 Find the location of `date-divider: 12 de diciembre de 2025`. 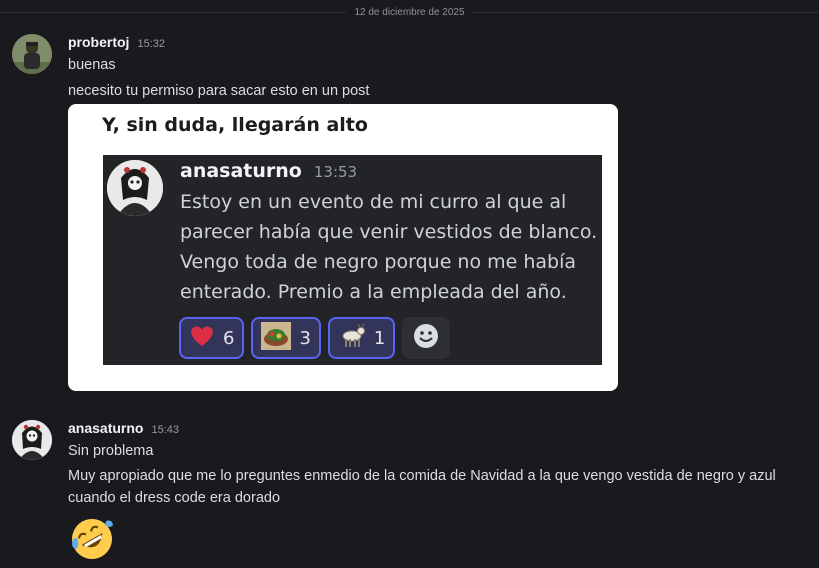

date-divider: 12 de diciembre de 2025 is located at coordinates (409, 12).